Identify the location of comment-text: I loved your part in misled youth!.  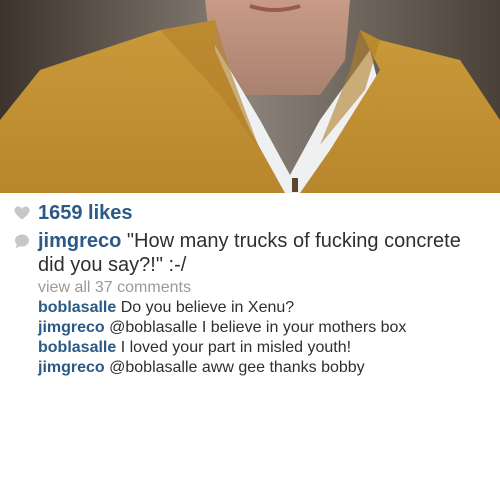
(236, 347).